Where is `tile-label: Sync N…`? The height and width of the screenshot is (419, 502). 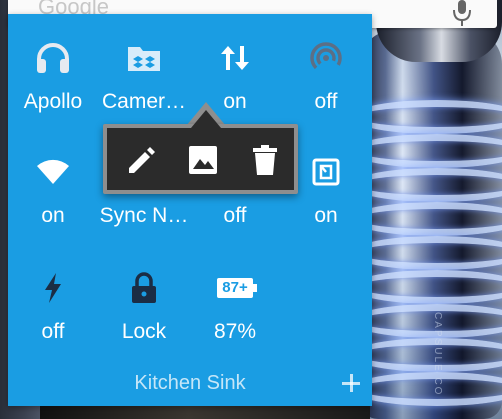
tile-label: Sync N… is located at coordinates (144, 215).